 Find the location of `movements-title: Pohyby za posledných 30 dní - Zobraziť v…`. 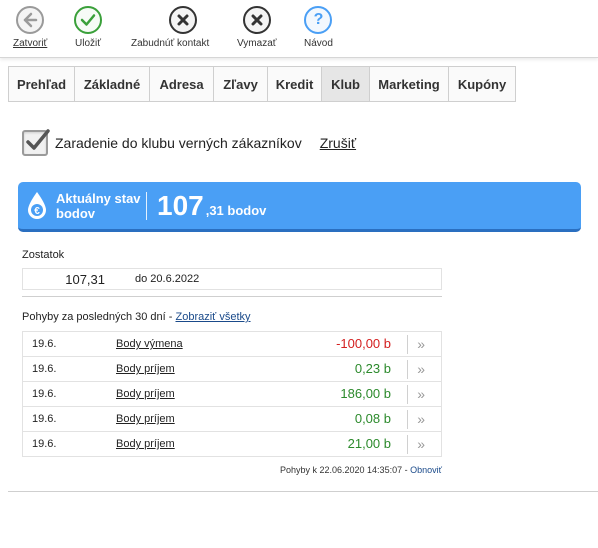

movements-title: Pohyby za posledných 30 dní - Zobraziť v… is located at coordinates (136, 317).